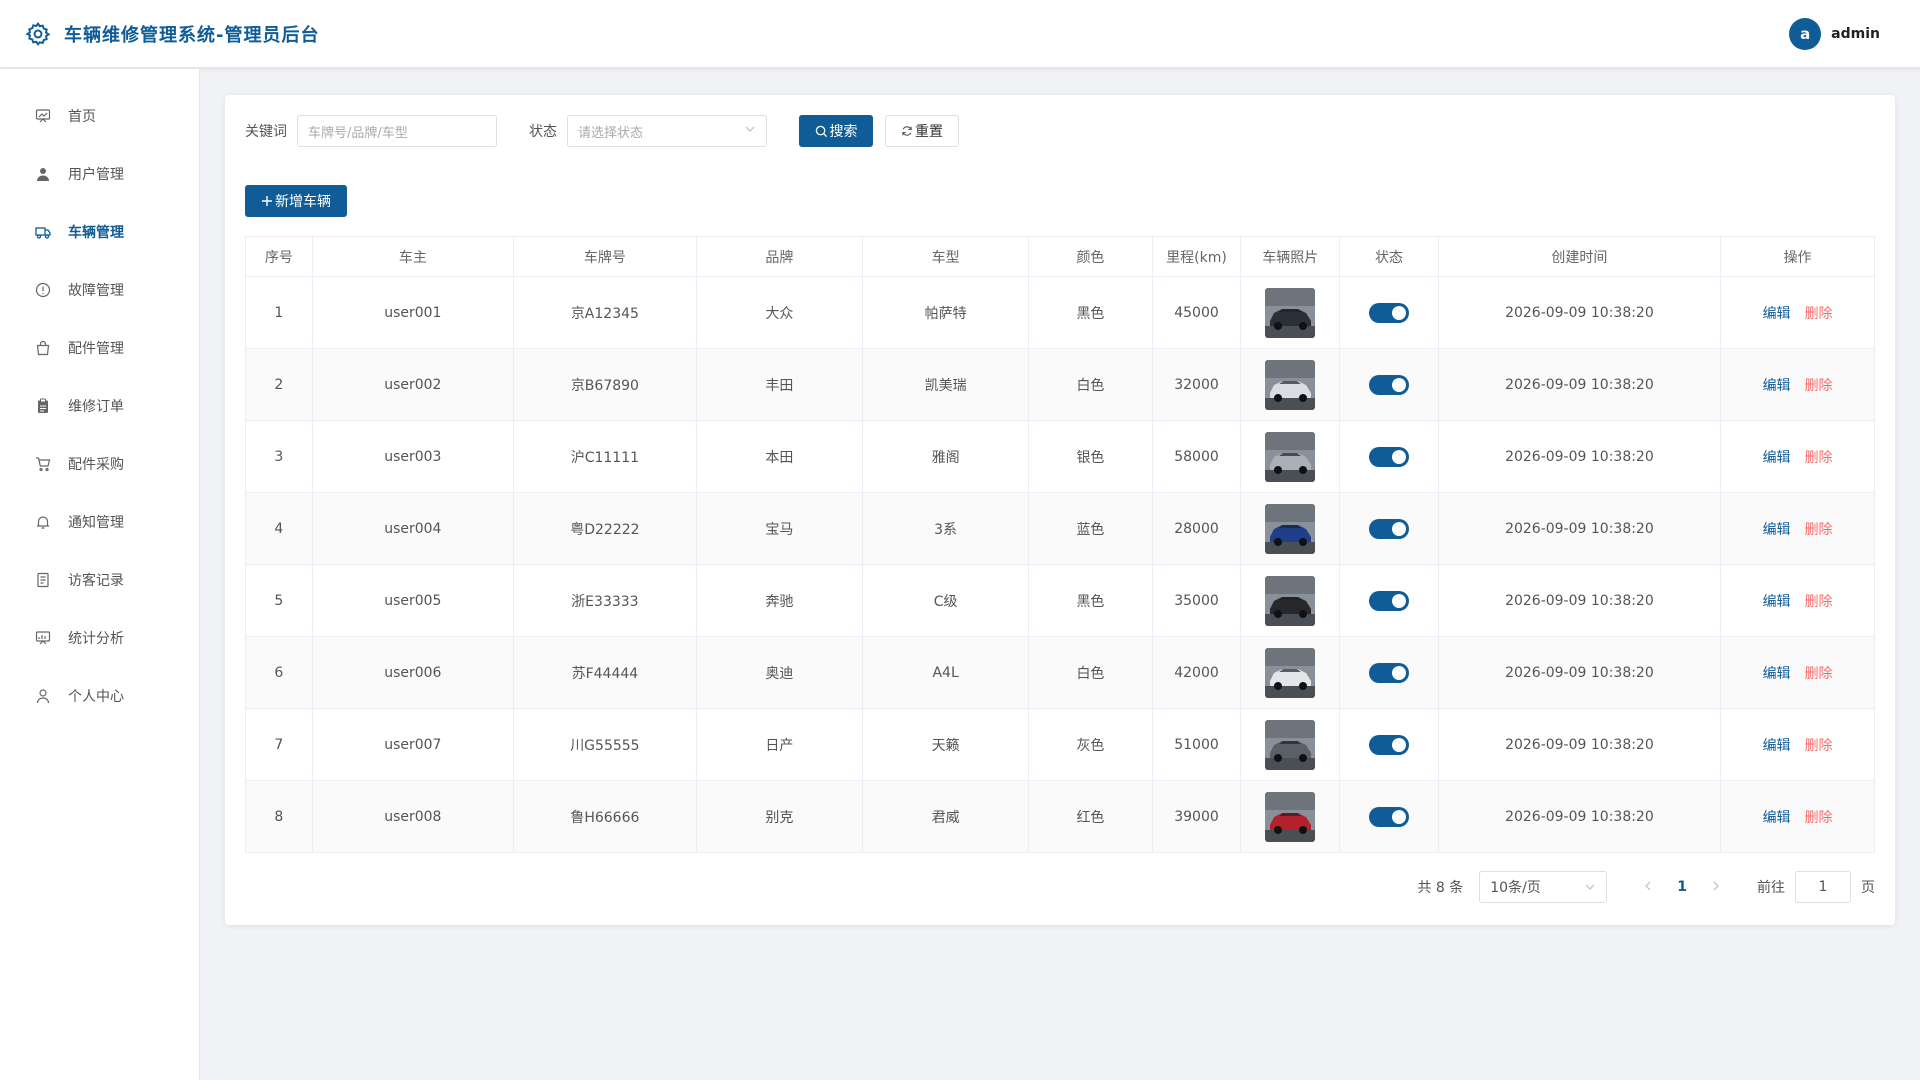  What do you see at coordinates (945, 672) in the screenshot?
I see `cell-model: A4L` at bounding box center [945, 672].